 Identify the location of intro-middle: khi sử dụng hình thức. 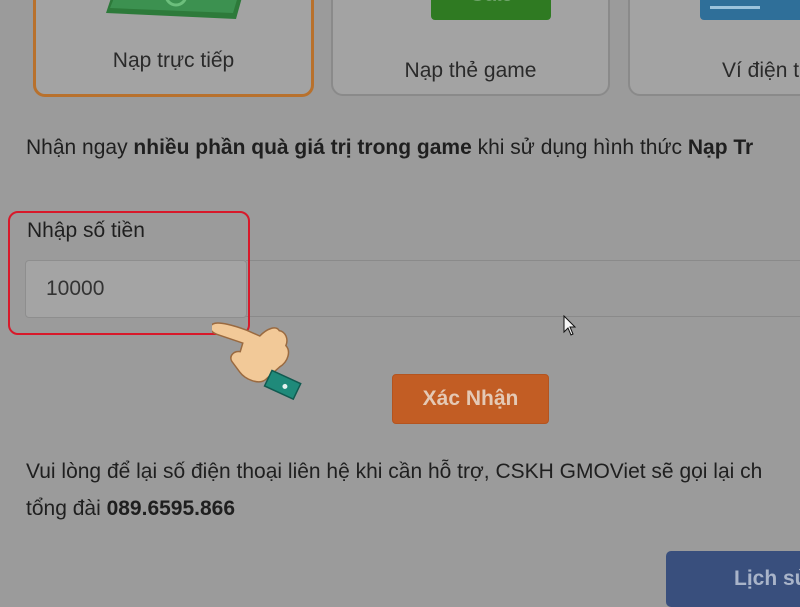
(579, 147).